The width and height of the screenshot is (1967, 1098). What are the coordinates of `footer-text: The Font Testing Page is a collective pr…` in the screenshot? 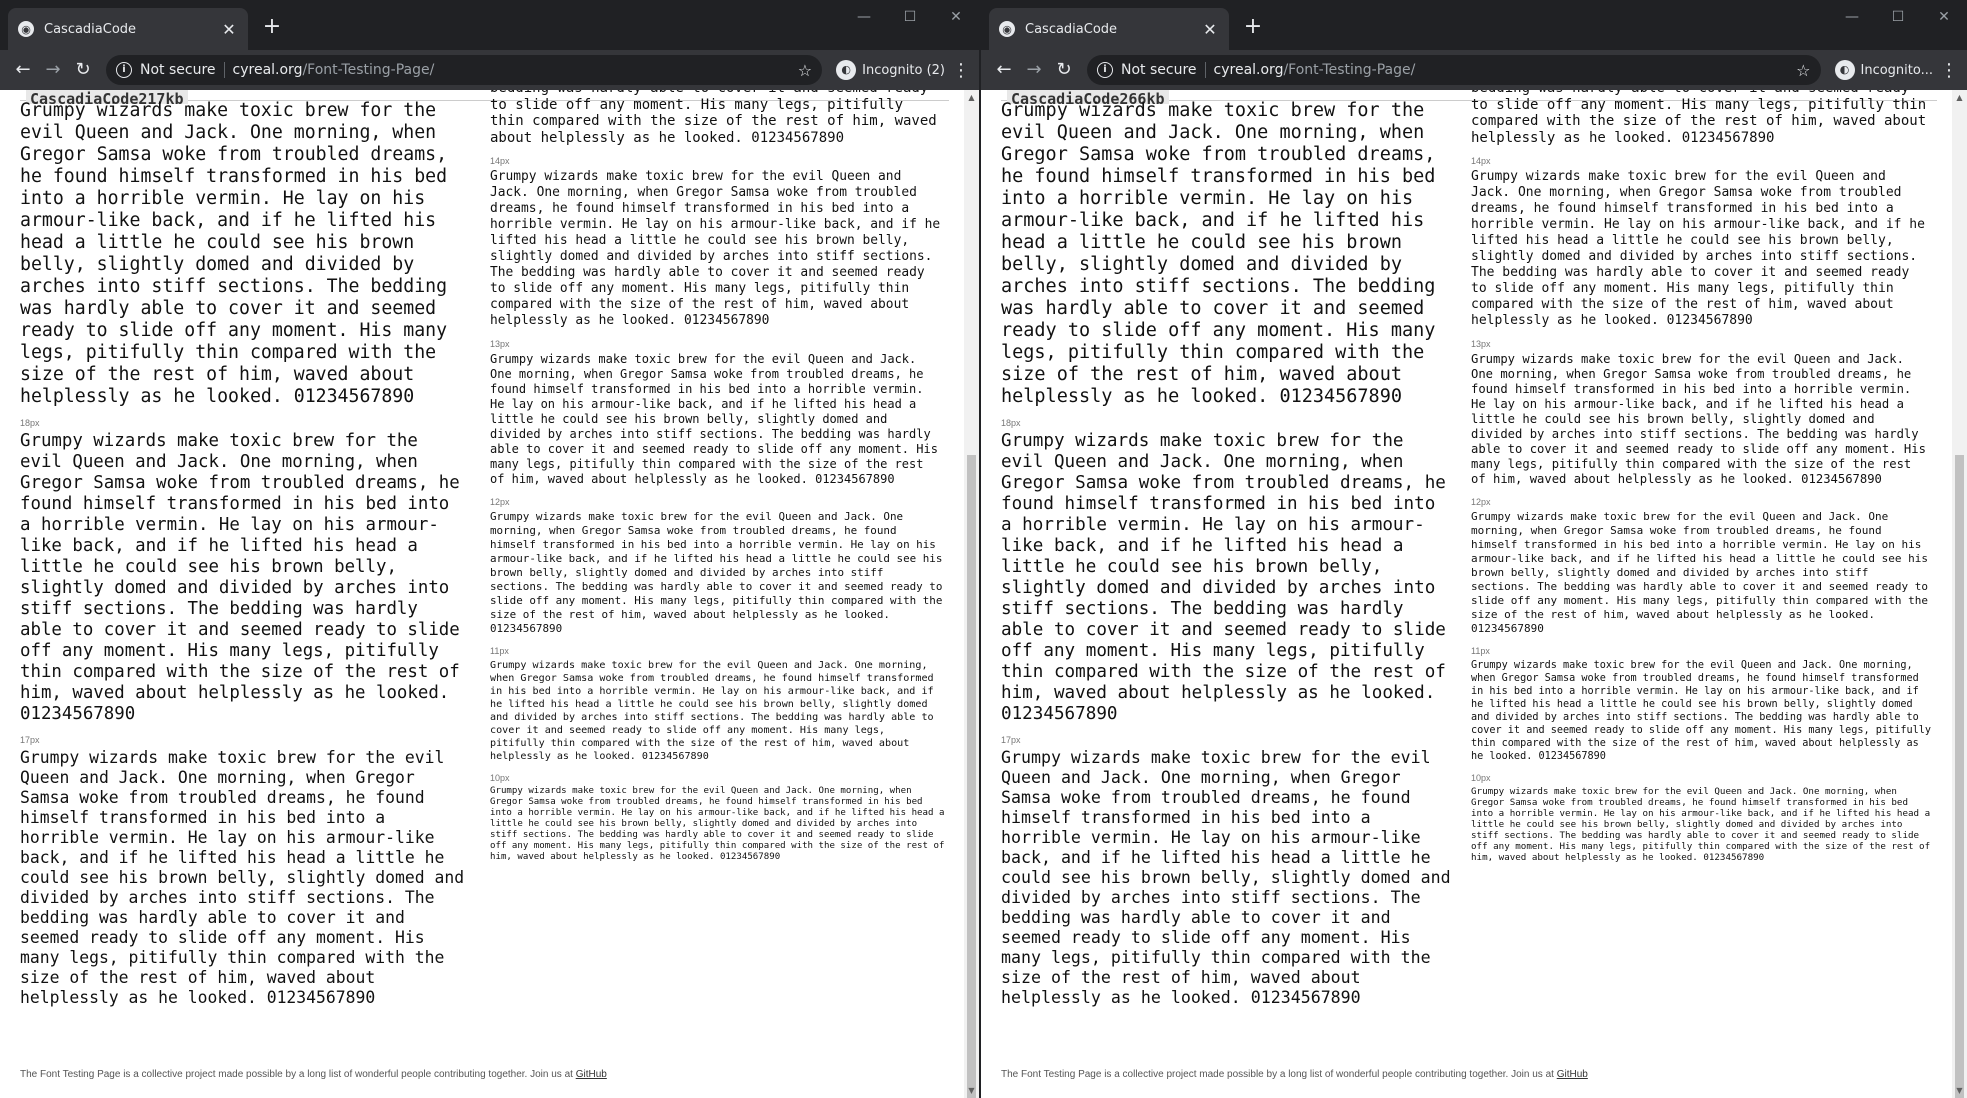 It's located at (1277, 1074).